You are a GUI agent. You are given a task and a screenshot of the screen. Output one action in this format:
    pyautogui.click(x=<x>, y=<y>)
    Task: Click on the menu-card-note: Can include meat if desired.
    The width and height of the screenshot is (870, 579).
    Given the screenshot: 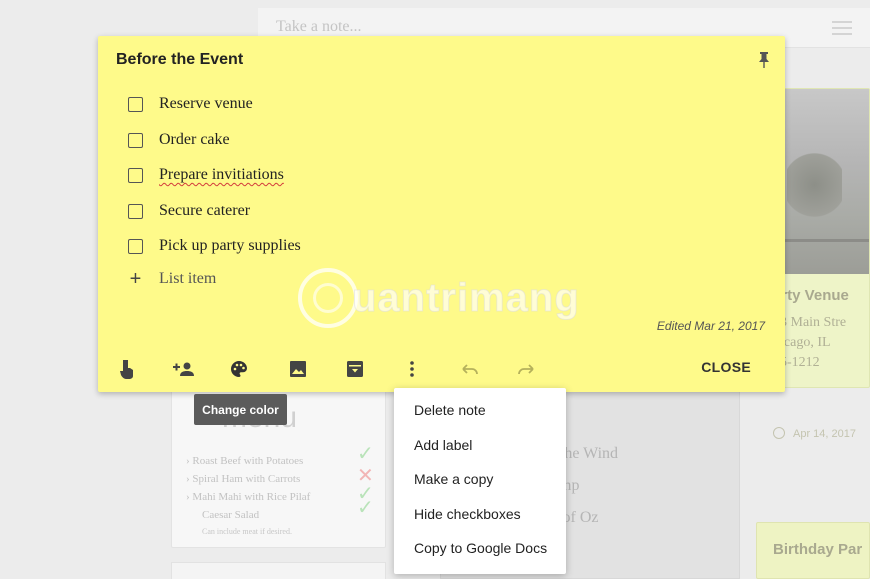 What is the action you would take?
    pyautogui.click(x=247, y=531)
    